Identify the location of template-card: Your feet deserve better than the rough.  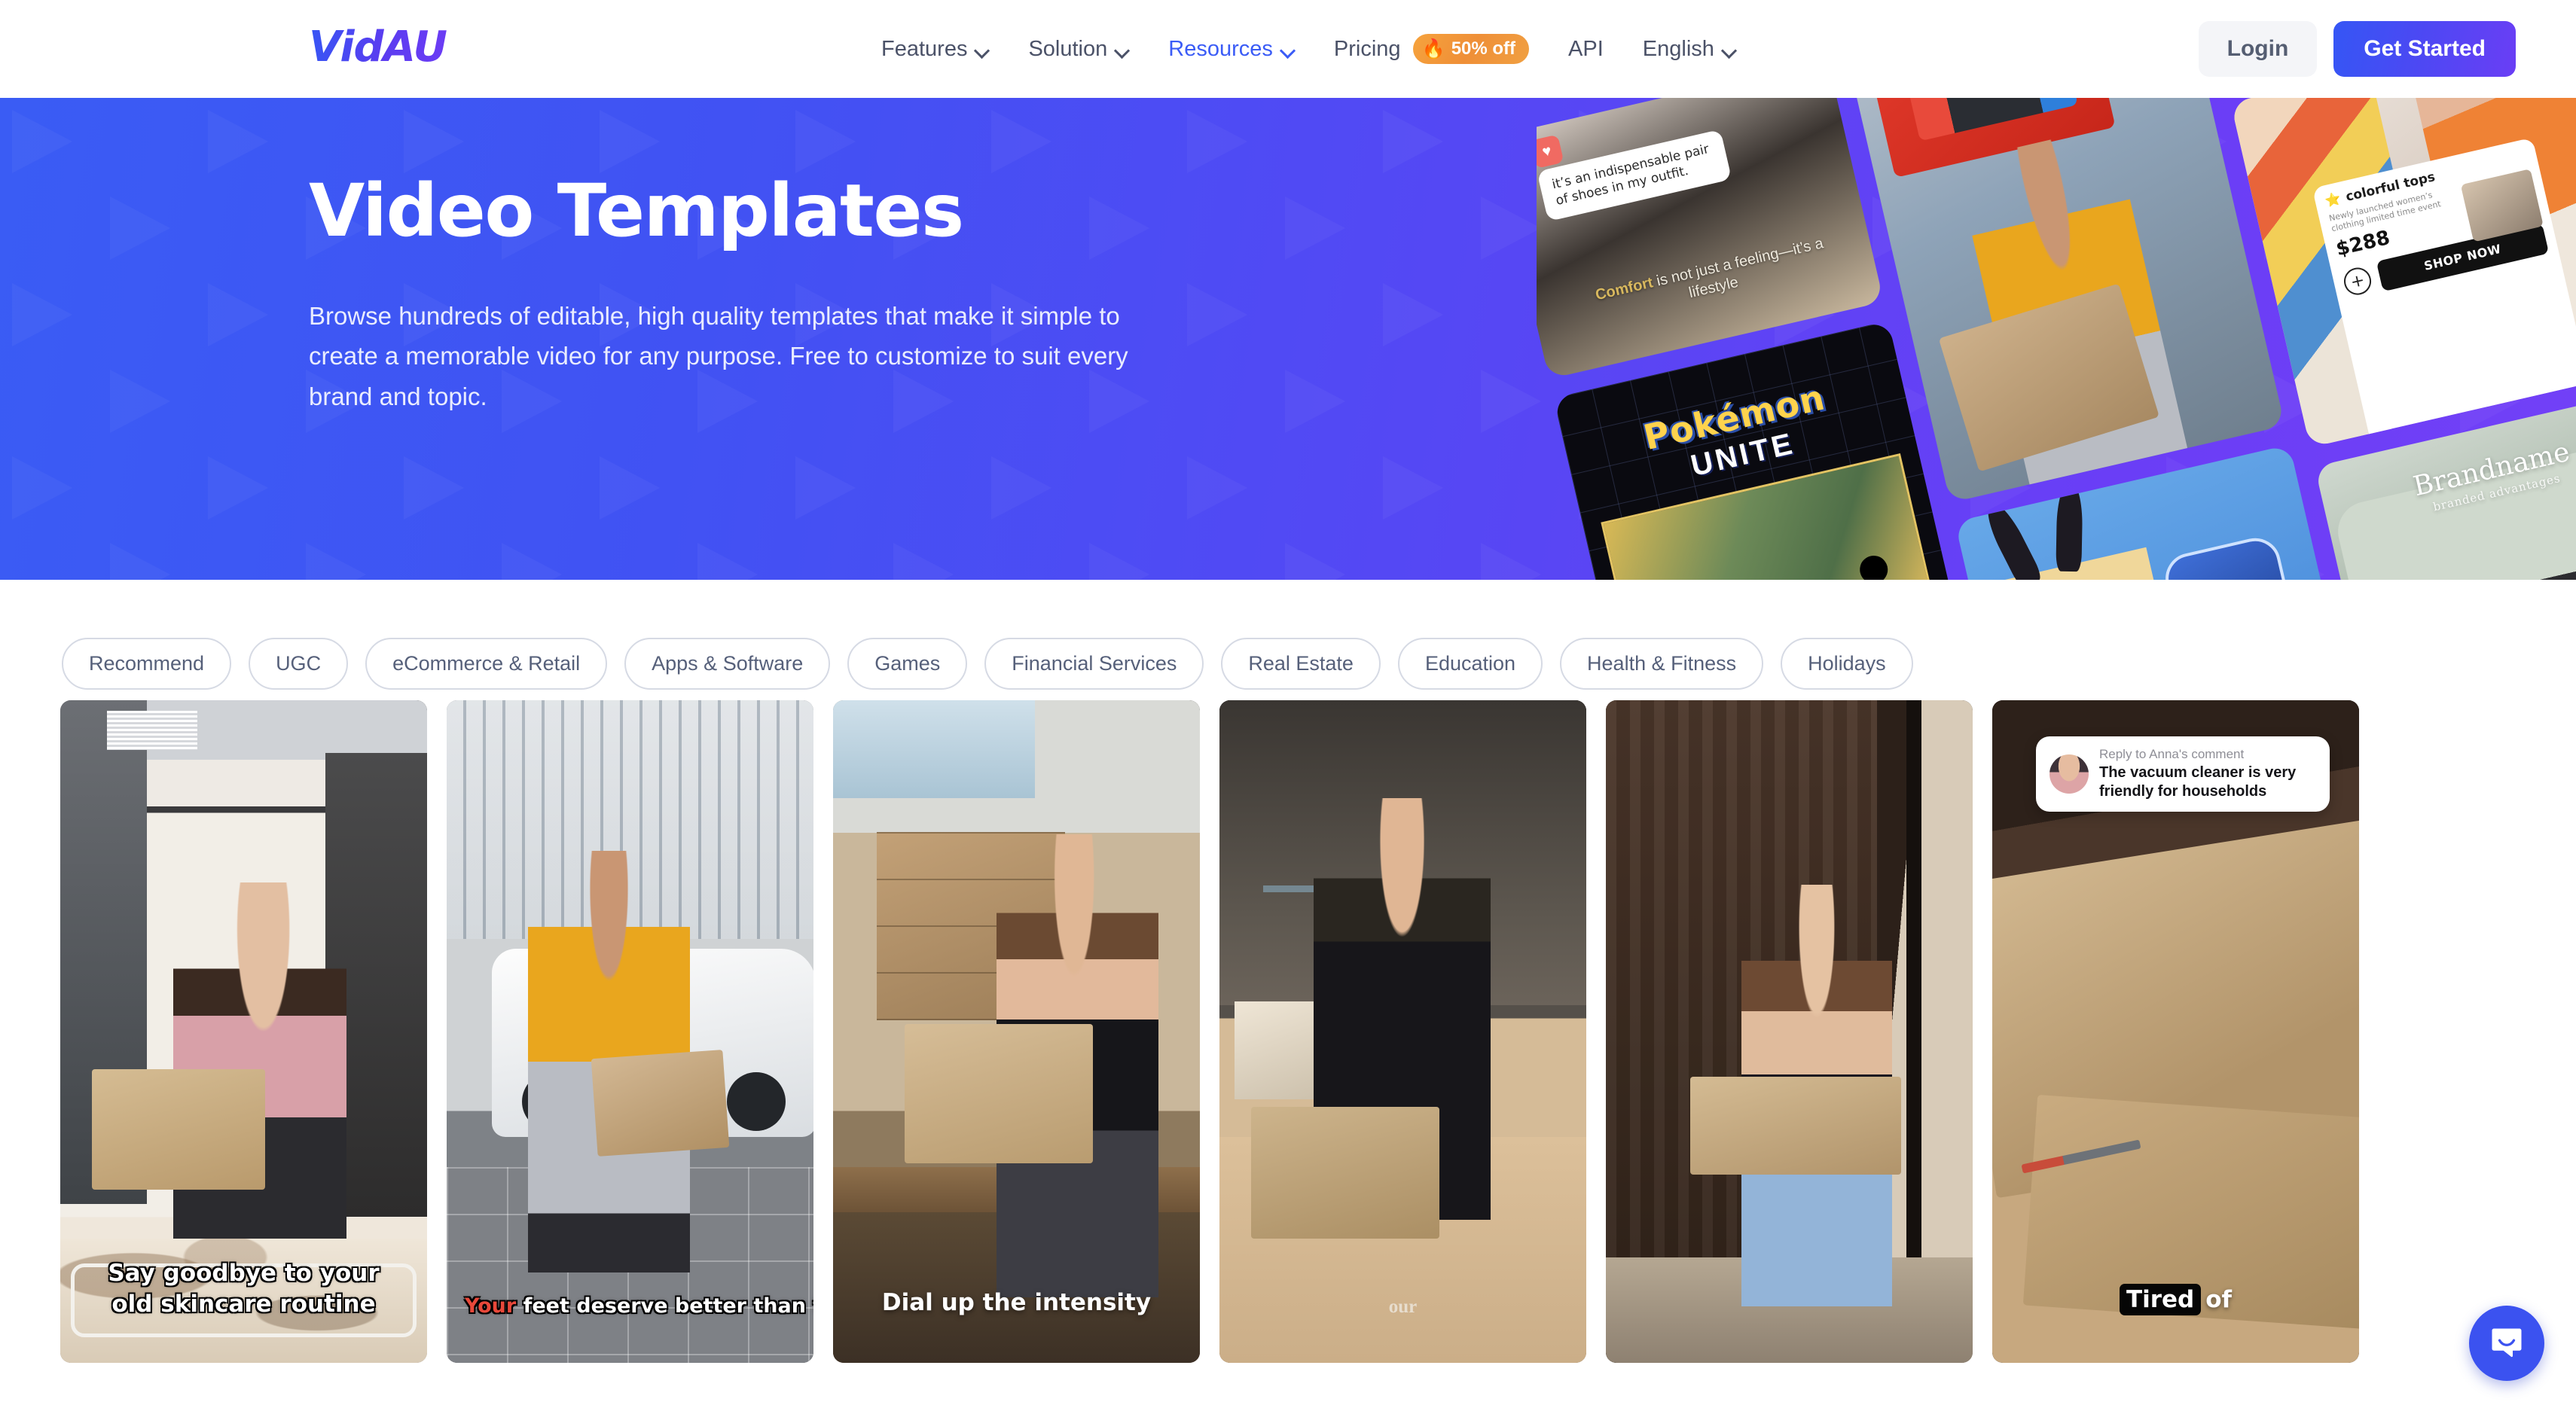
(630, 1031).